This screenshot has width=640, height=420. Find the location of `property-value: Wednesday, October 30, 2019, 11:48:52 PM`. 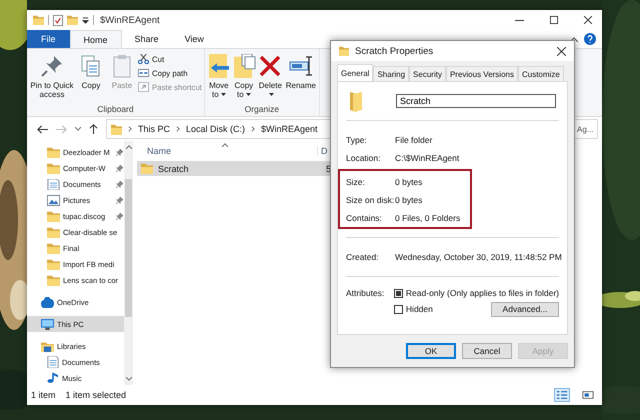

property-value: Wednesday, October 30, 2019, 11:48:52 PM is located at coordinates (478, 257).